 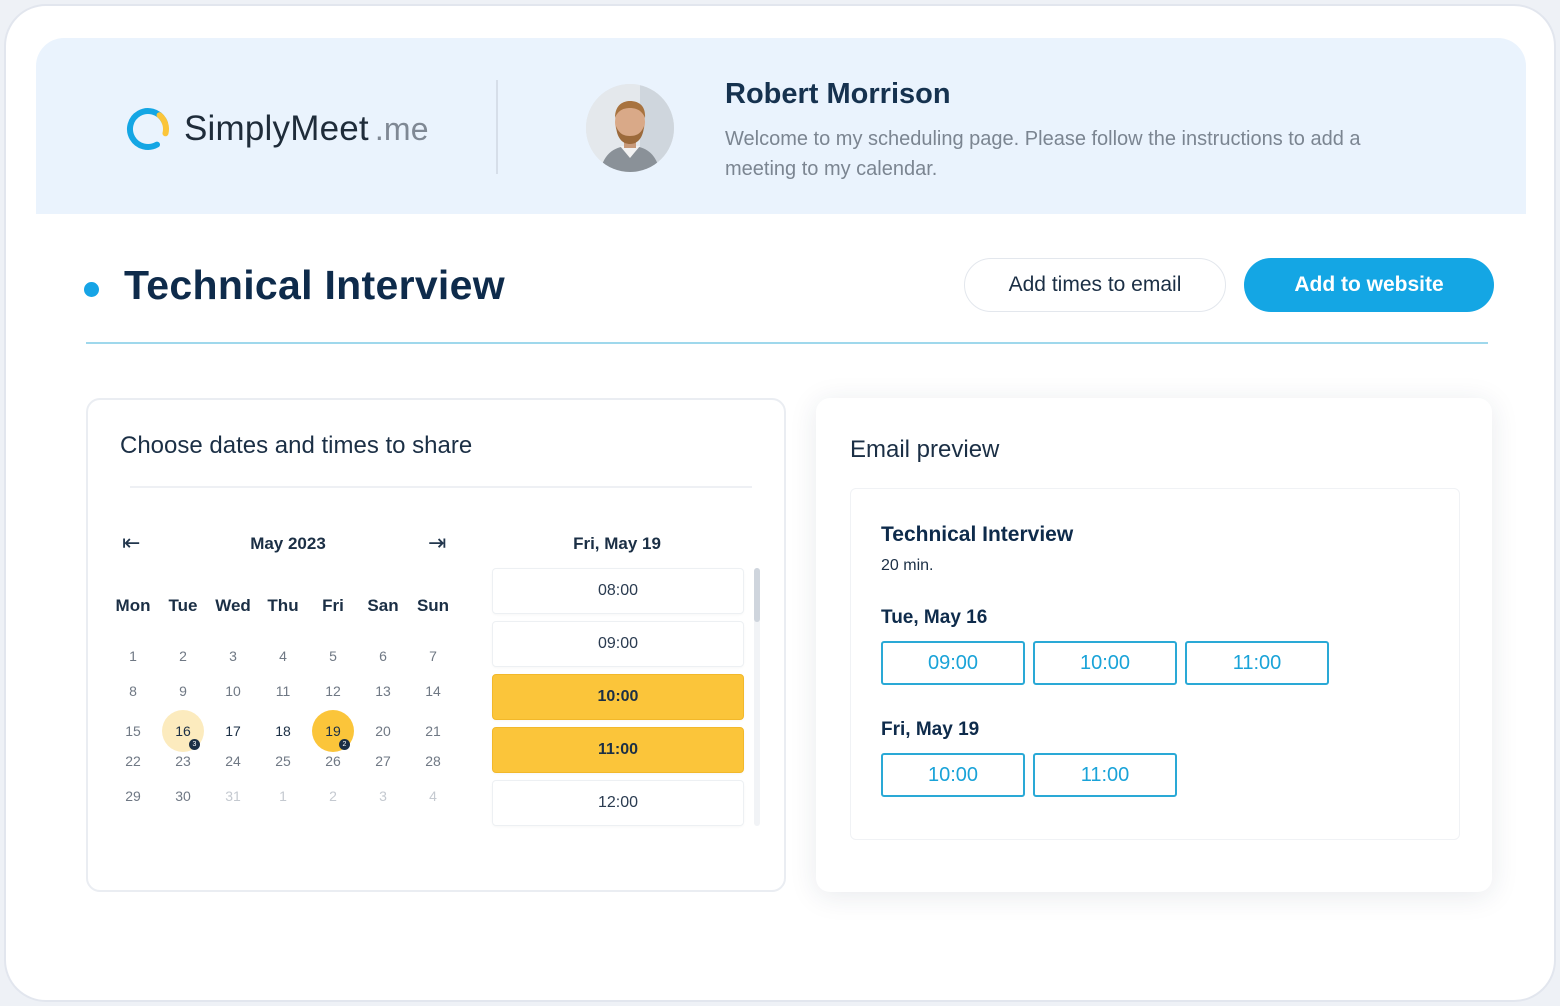 I want to click on arrow-right-icon: ⇥, so click(x=437, y=543).